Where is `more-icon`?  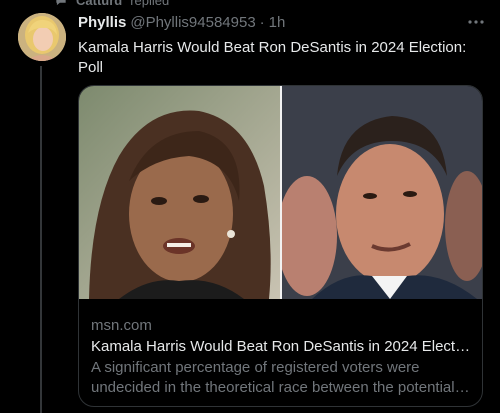
more-icon is located at coordinates (476, 22).